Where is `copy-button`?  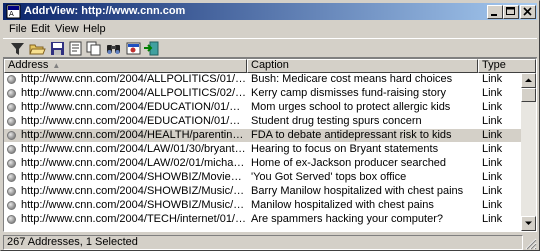
copy-button is located at coordinates (93, 48).